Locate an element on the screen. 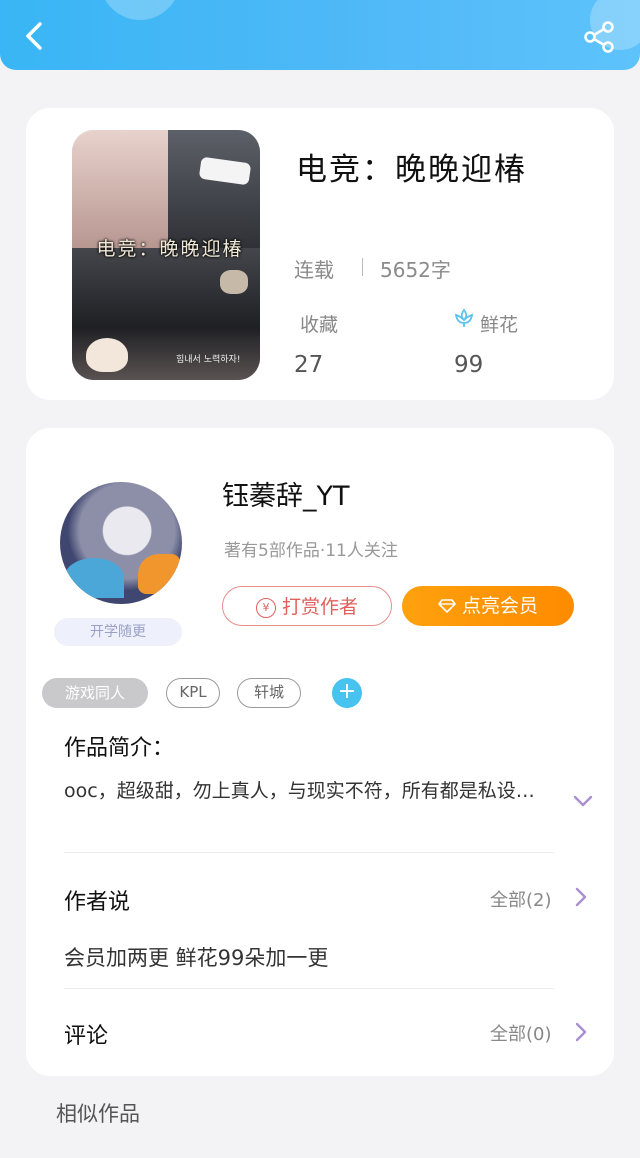  reward-author-button: ¥ 打赏作者 is located at coordinates (307, 606).